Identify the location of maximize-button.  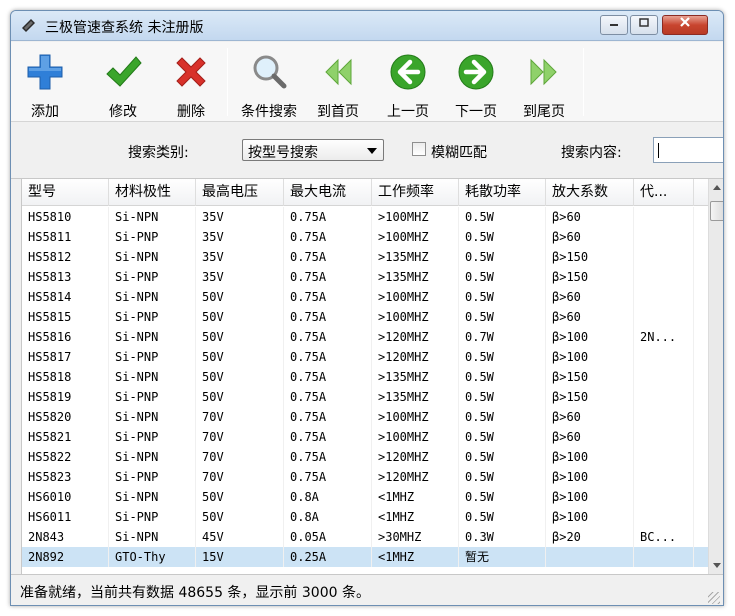
(644, 25).